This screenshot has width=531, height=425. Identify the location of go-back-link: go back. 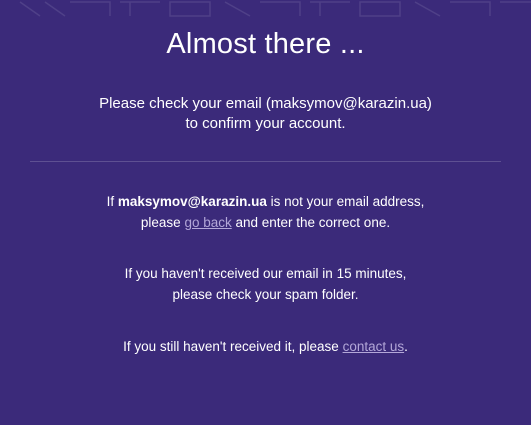
(207, 222).